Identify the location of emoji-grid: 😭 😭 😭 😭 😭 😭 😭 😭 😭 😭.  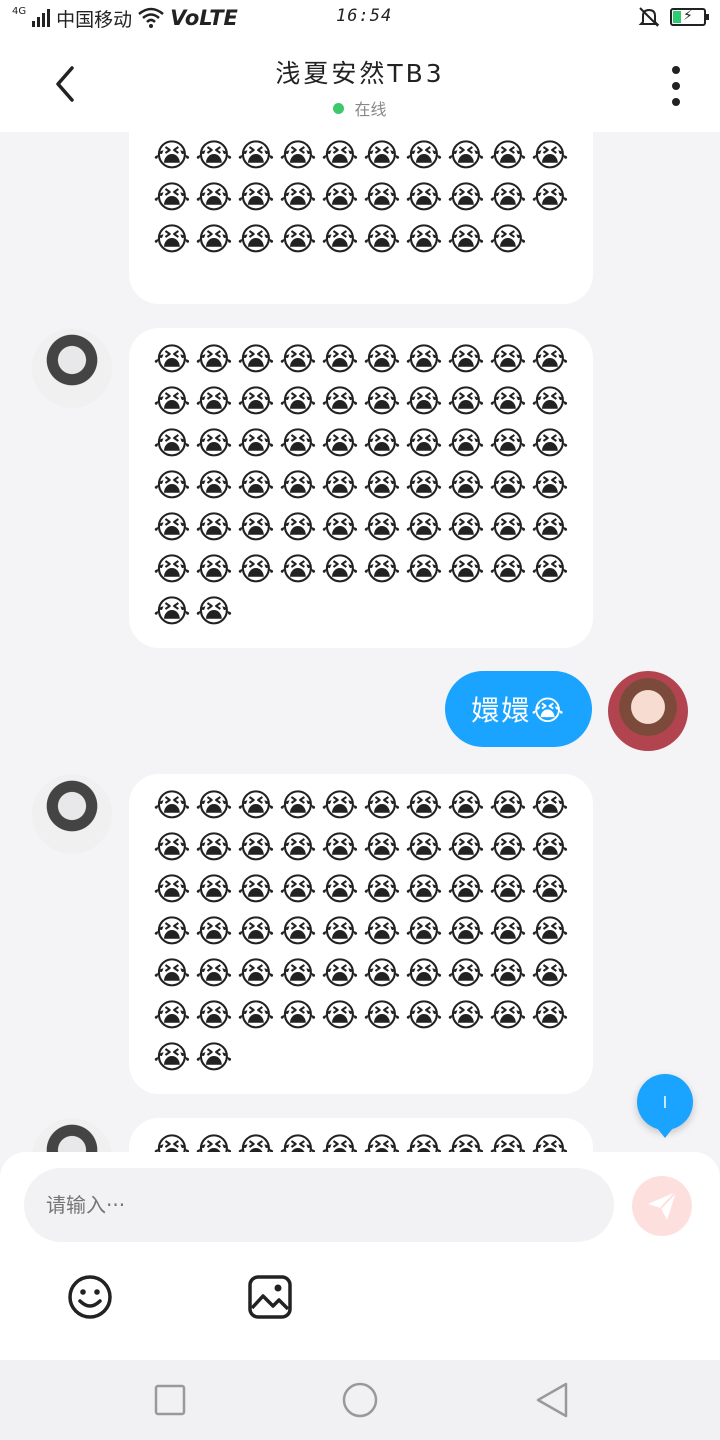
(361, 1140).